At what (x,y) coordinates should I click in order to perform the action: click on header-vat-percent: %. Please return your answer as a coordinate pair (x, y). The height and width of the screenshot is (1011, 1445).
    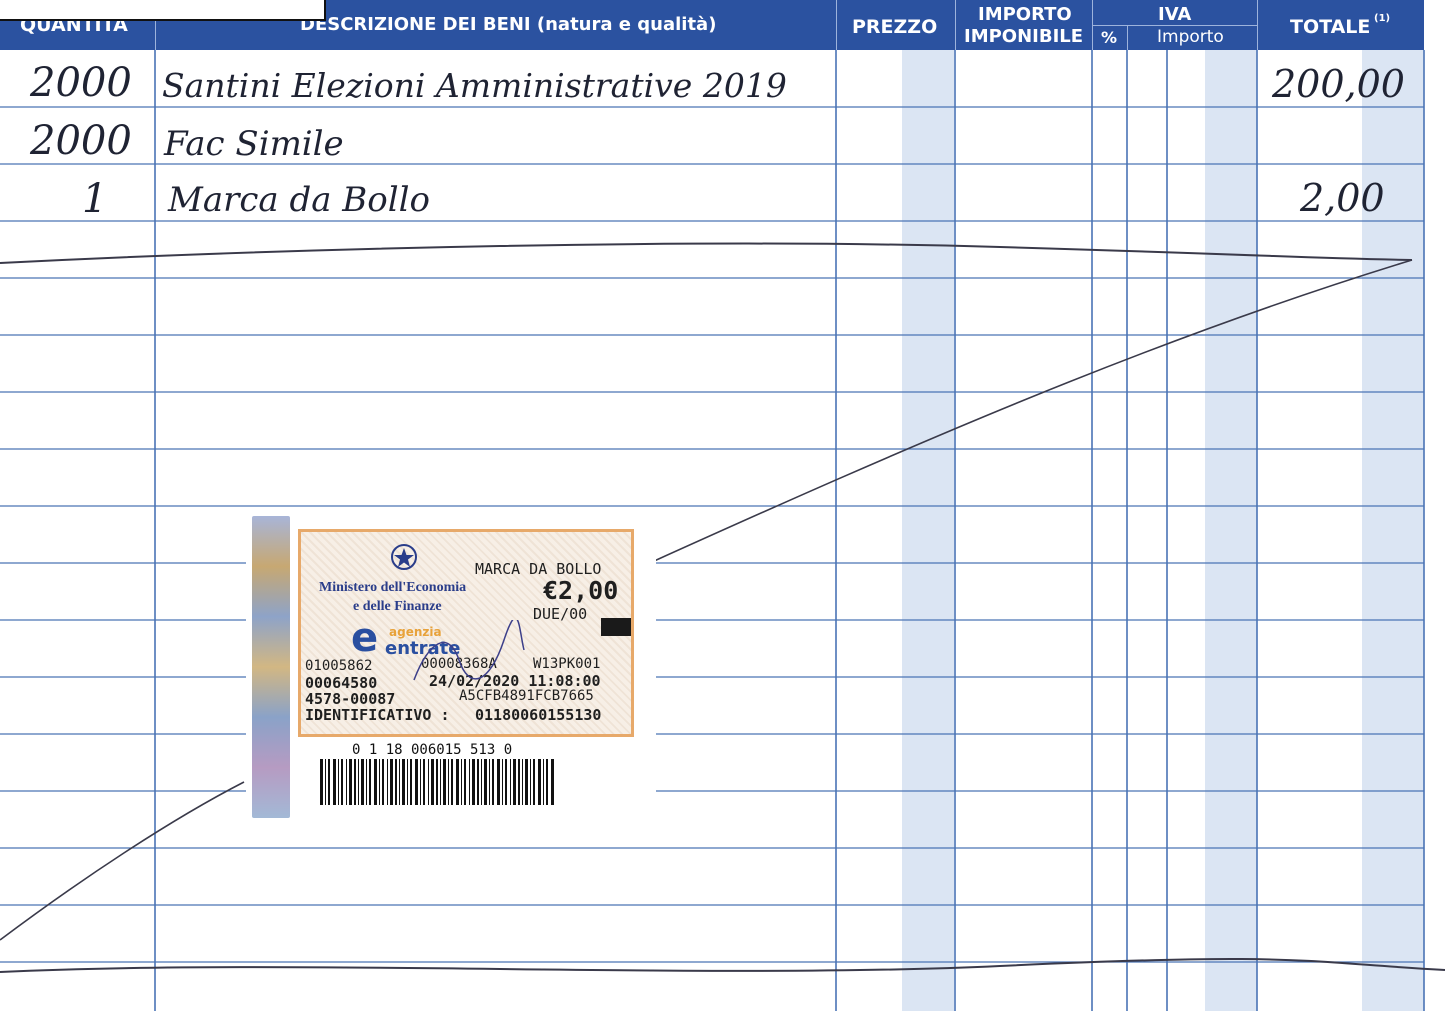
    Looking at the image, I should click on (1109, 37).